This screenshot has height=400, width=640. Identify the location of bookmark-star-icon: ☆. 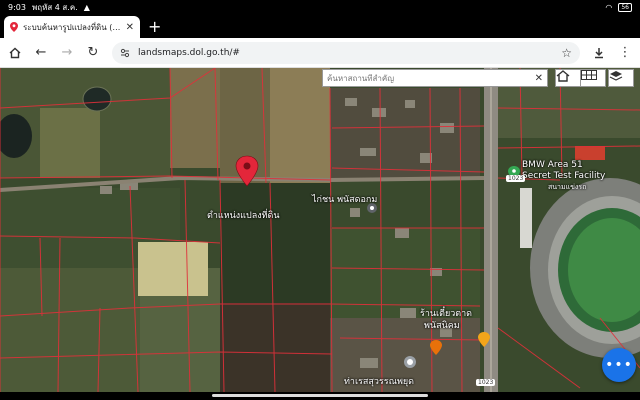
(566, 53).